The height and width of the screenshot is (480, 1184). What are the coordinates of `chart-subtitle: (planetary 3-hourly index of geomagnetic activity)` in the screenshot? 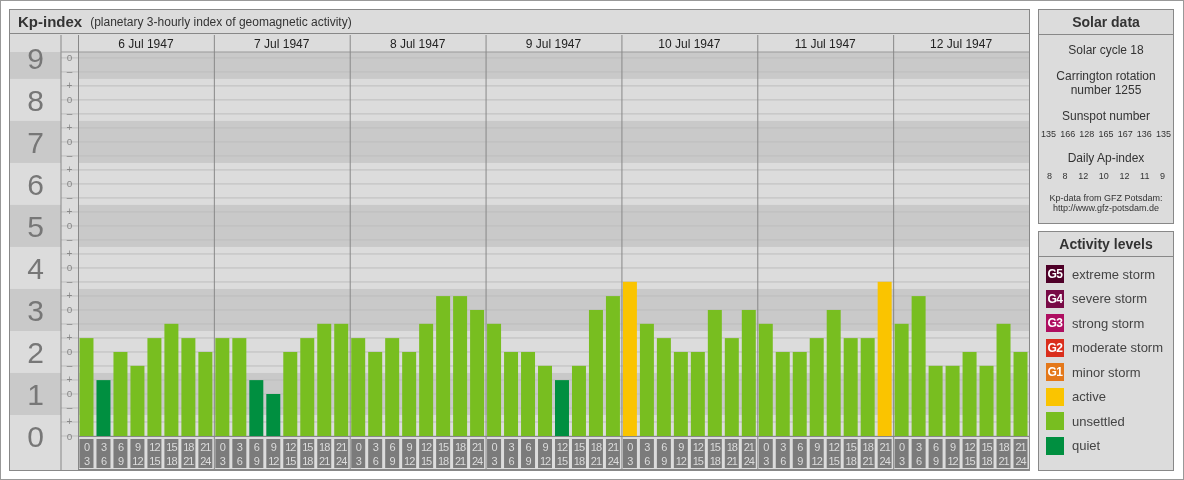 It's located at (221, 21).